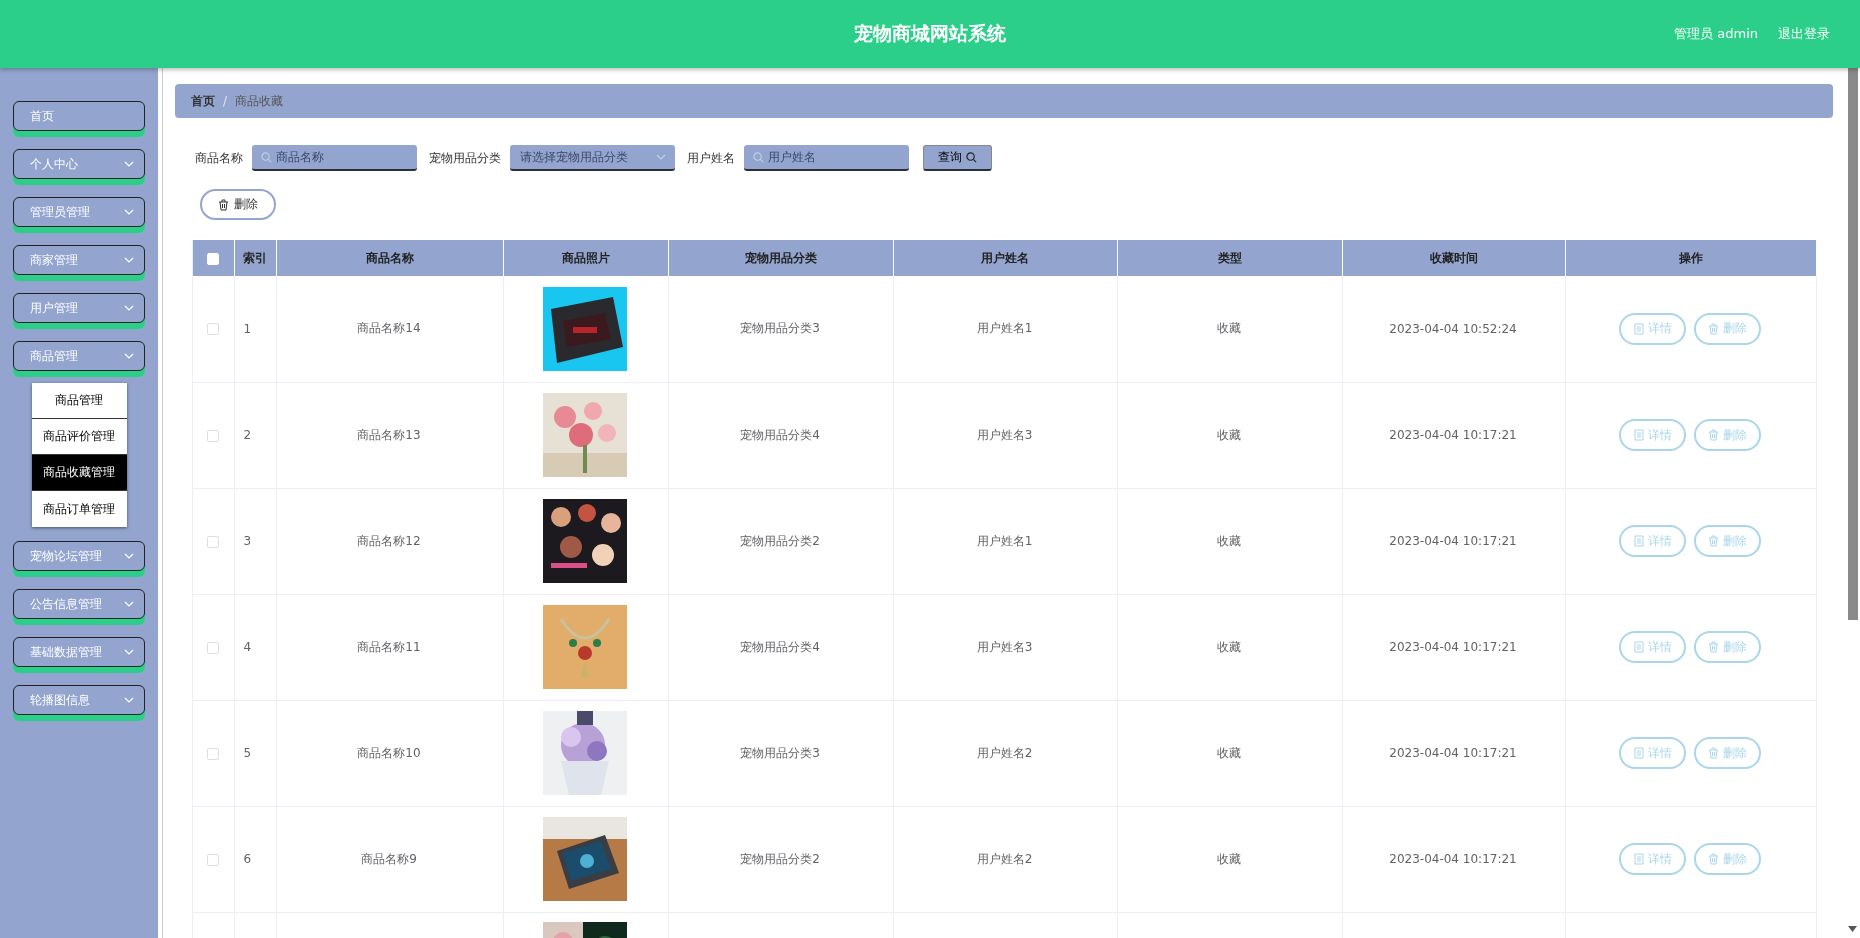 This screenshot has height=938, width=1860. Describe the element at coordinates (247, 647) in the screenshot. I see `table-cell-text: 4` at that location.